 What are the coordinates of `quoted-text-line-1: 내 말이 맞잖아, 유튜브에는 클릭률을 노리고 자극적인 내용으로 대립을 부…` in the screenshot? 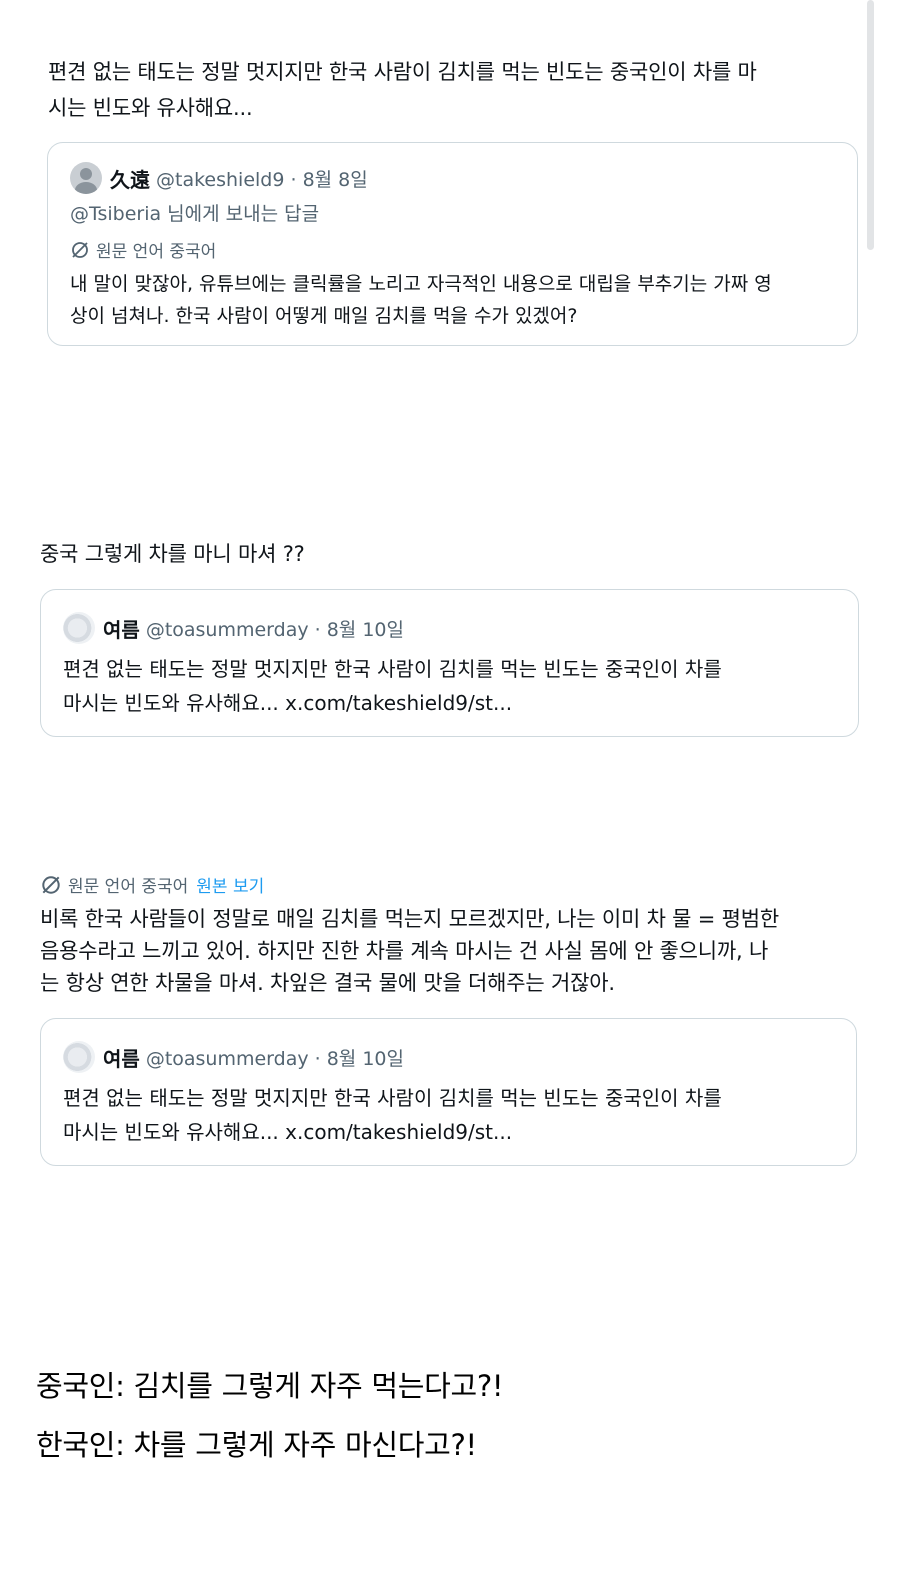 It's located at (421, 284).